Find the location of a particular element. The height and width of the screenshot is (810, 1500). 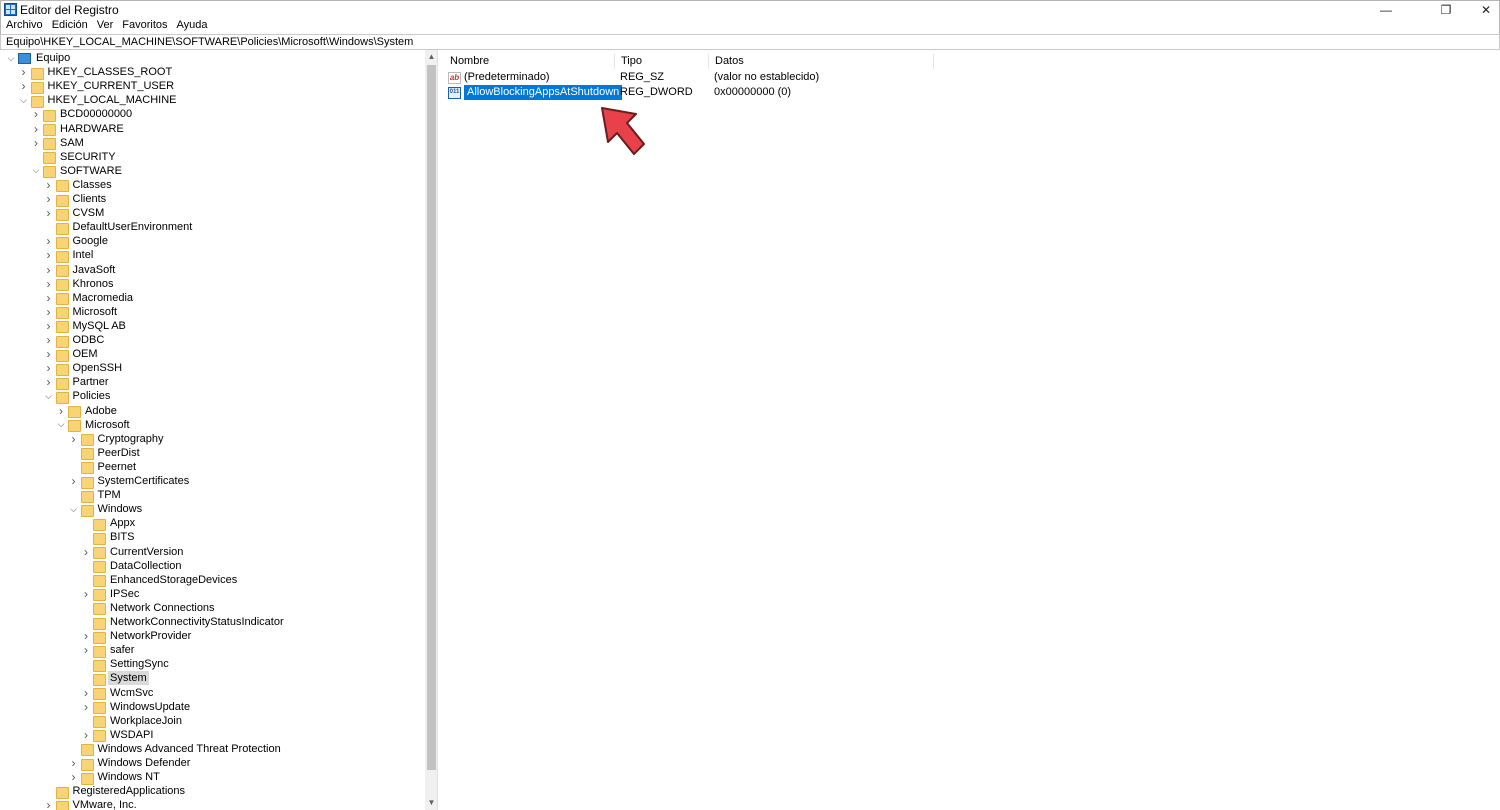

tree-item: › SystemCertificates is located at coordinates (130, 481).